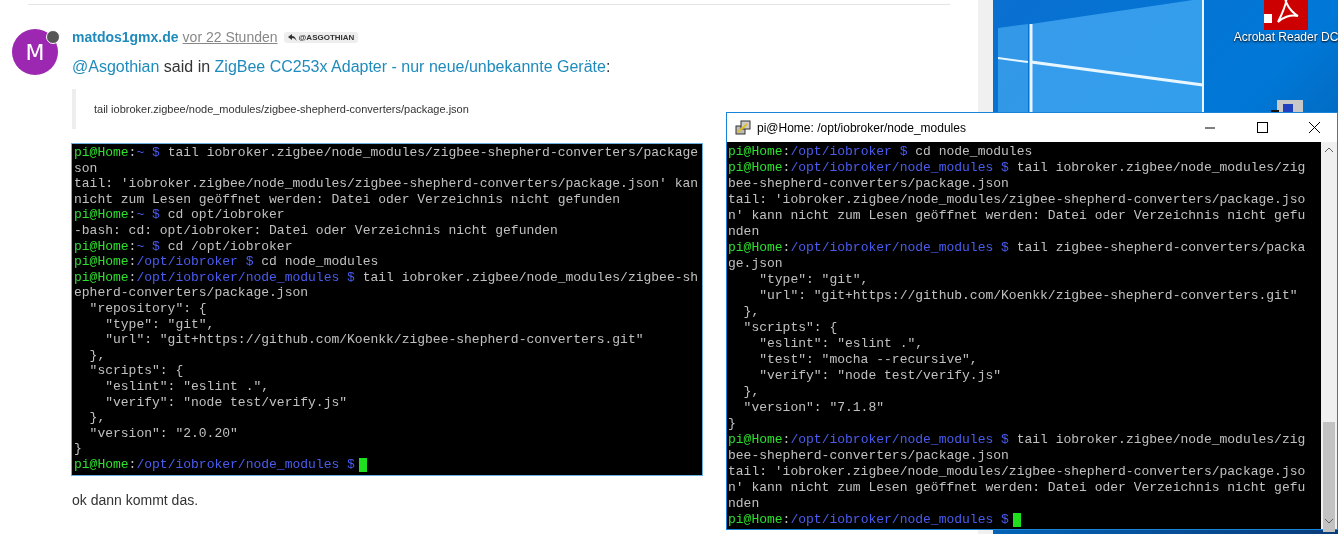  What do you see at coordinates (225, 215) in the screenshot?
I see `terminal-command: cd opt/iobroker` at bounding box center [225, 215].